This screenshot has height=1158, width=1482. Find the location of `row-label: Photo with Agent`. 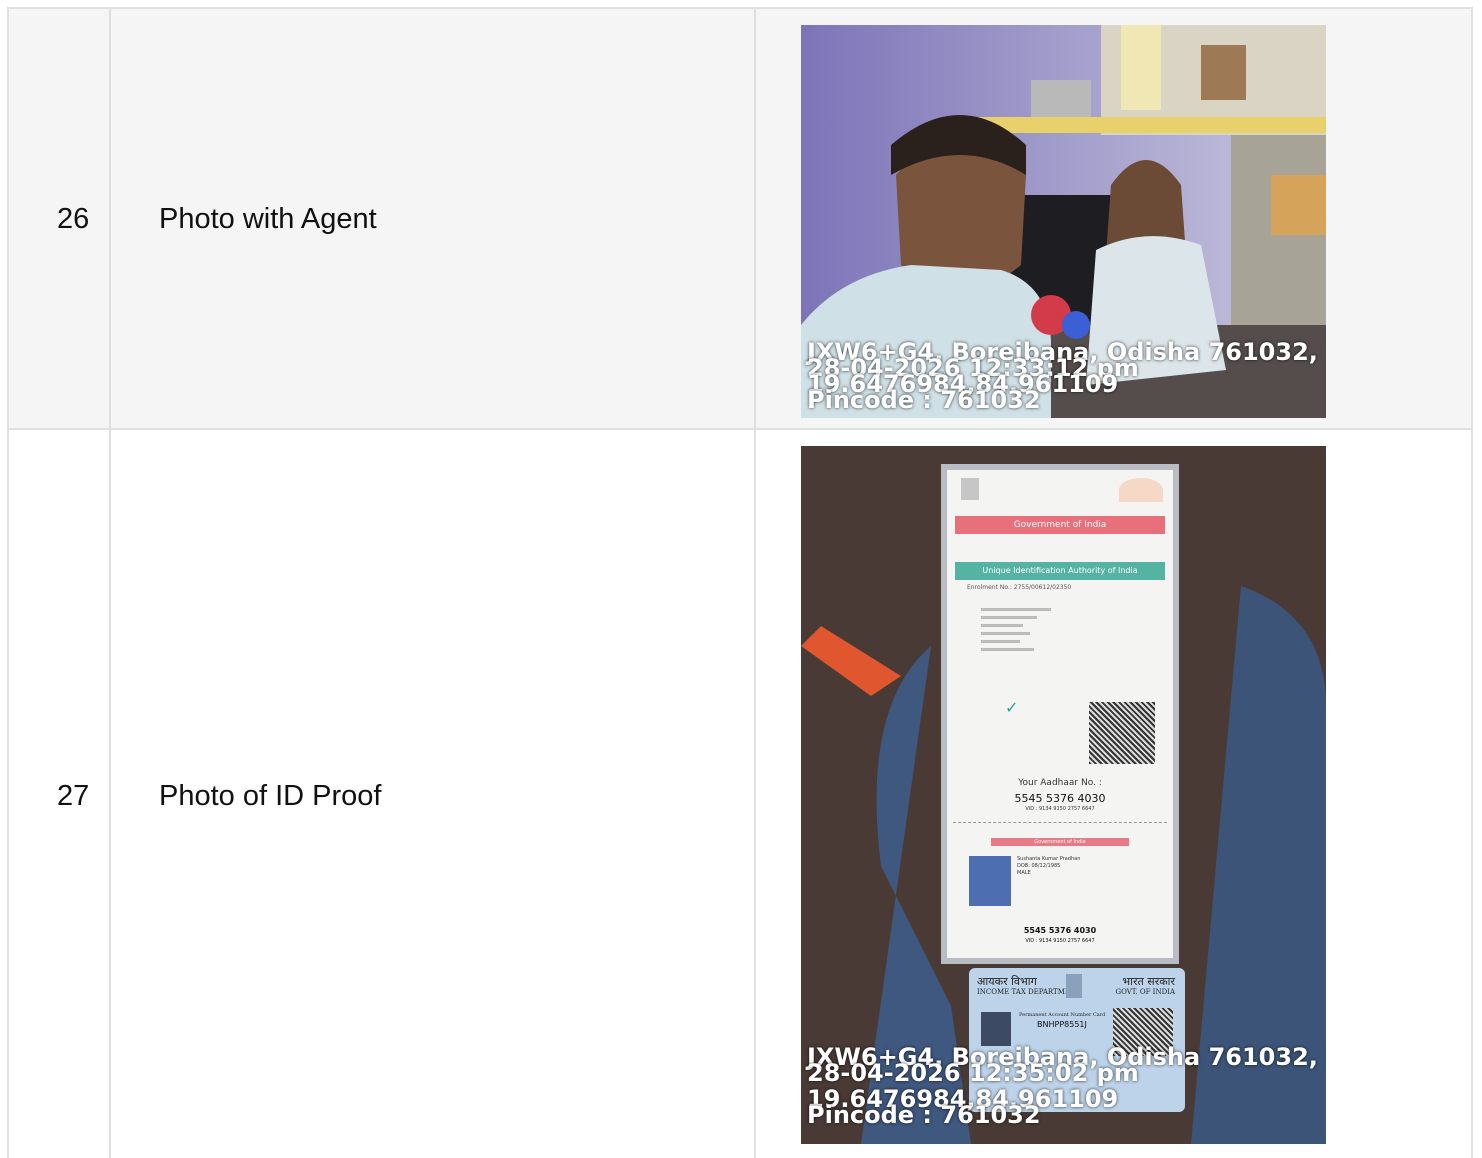

row-label: Photo with Agent is located at coordinates (268, 218).